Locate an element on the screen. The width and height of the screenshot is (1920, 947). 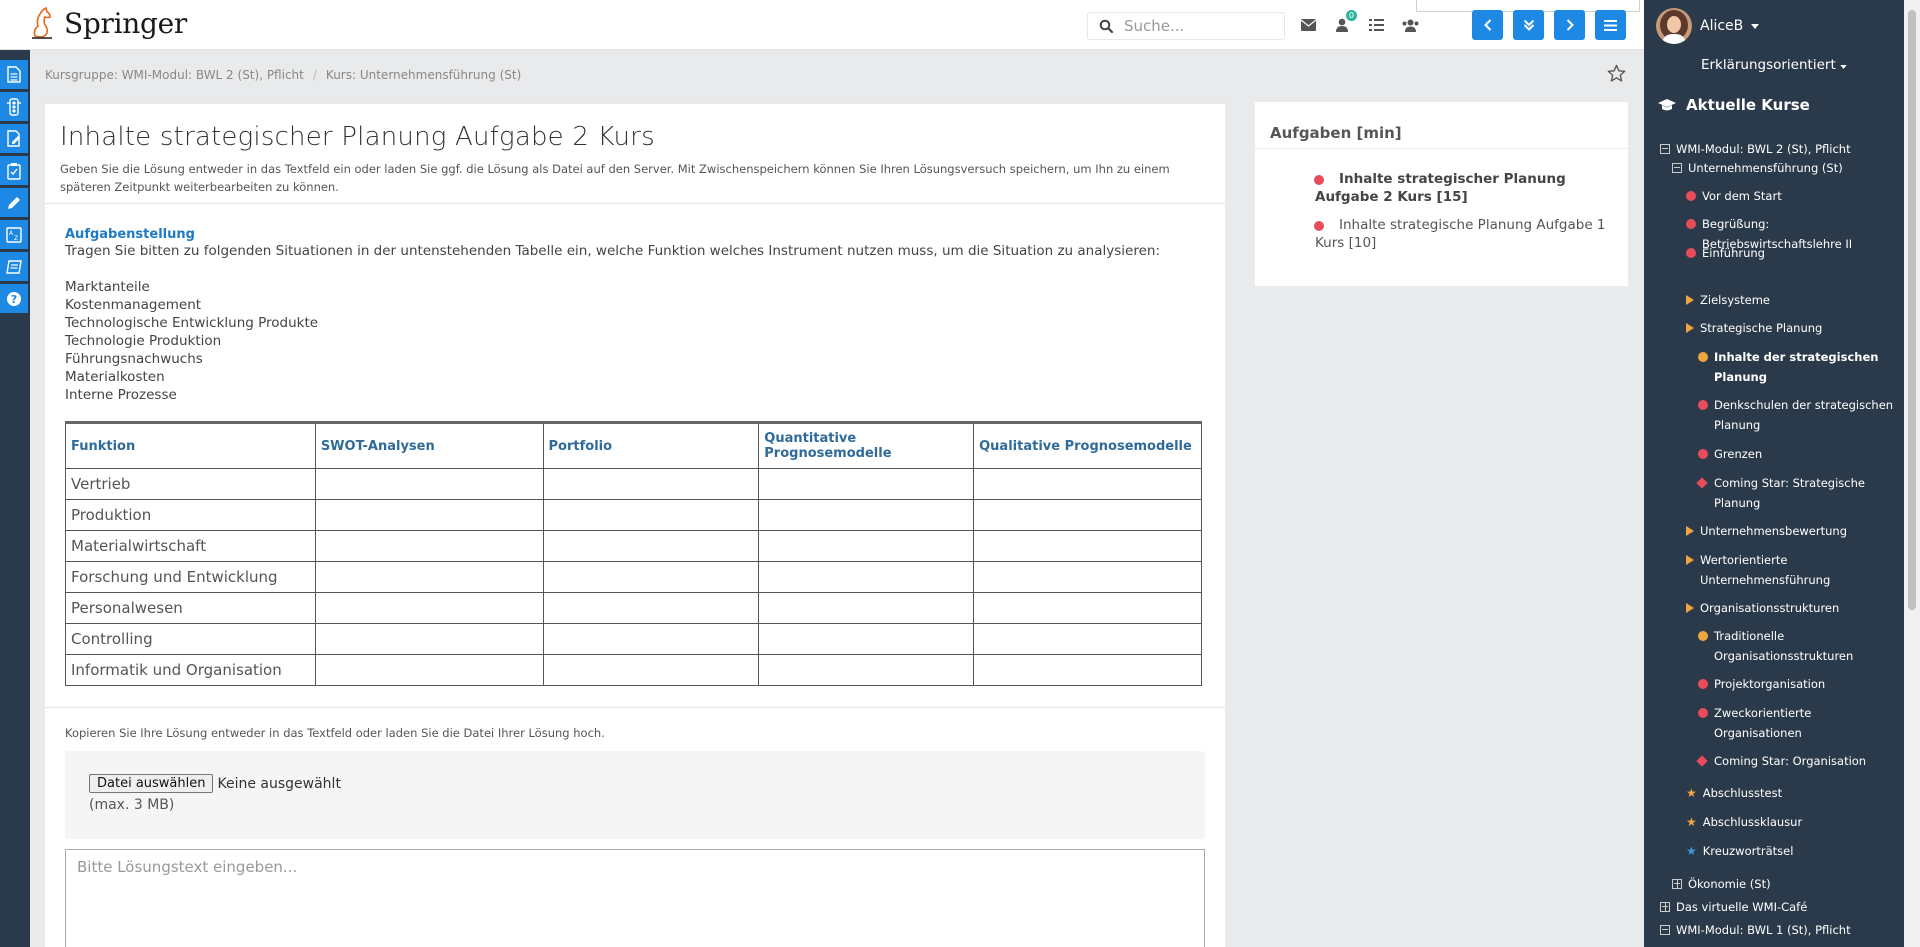
row-label: Vertrieb is located at coordinates (190, 484).